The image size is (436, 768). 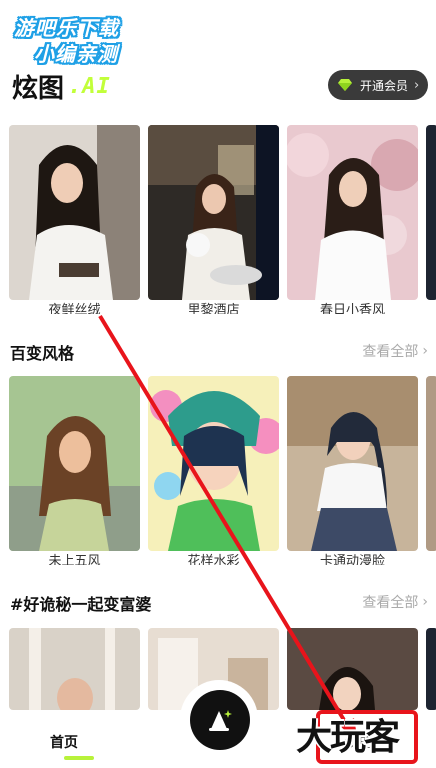 What do you see at coordinates (64, 742) in the screenshot?
I see `tab-home: 首页` at bounding box center [64, 742].